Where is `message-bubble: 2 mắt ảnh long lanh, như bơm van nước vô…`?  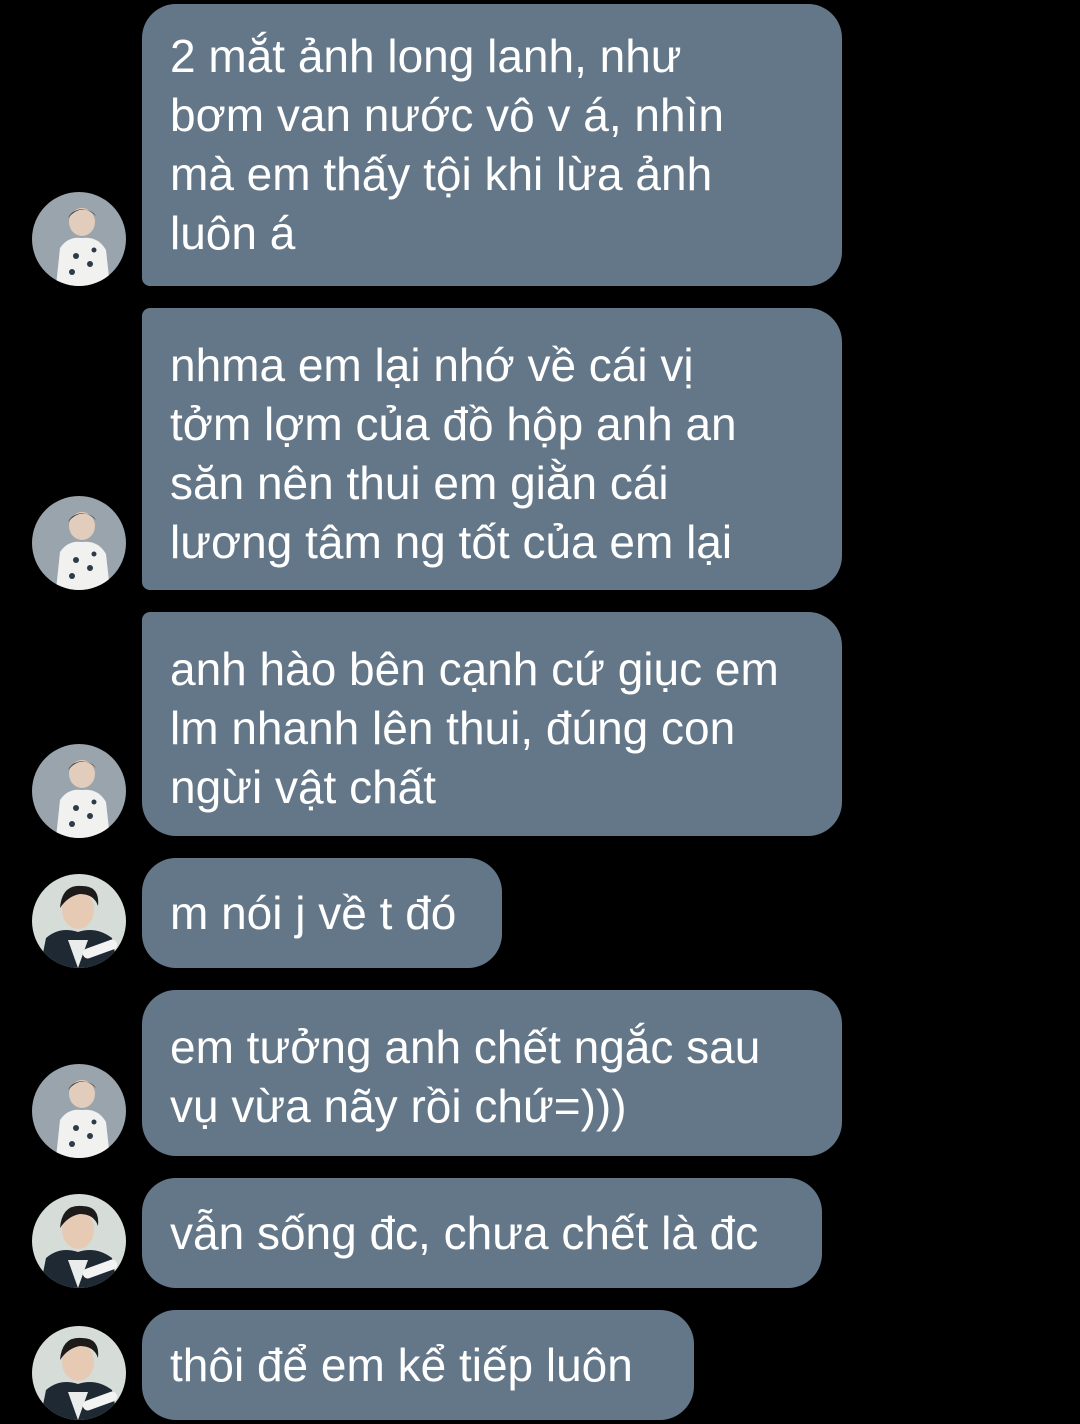
message-bubble: 2 mắt ảnh long lanh, như bơm van nước vô… is located at coordinates (492, 145).